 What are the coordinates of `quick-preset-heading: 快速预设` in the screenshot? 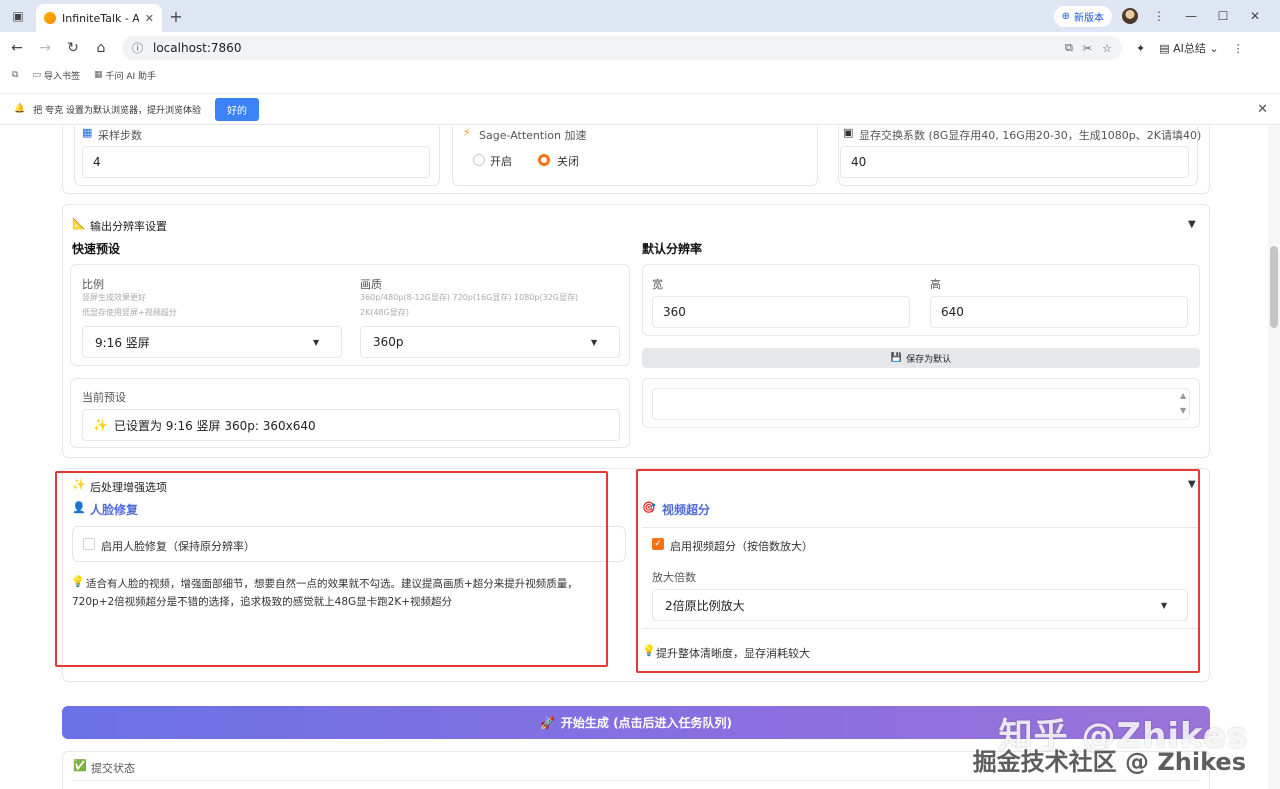 It's located at (96, 249).